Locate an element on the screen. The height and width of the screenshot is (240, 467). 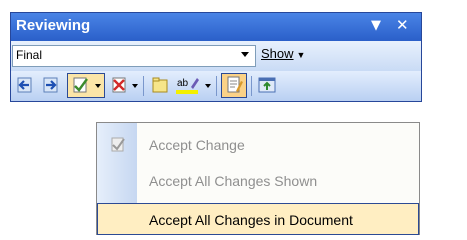
previous-change-icon is located at coordinates (25, 85).